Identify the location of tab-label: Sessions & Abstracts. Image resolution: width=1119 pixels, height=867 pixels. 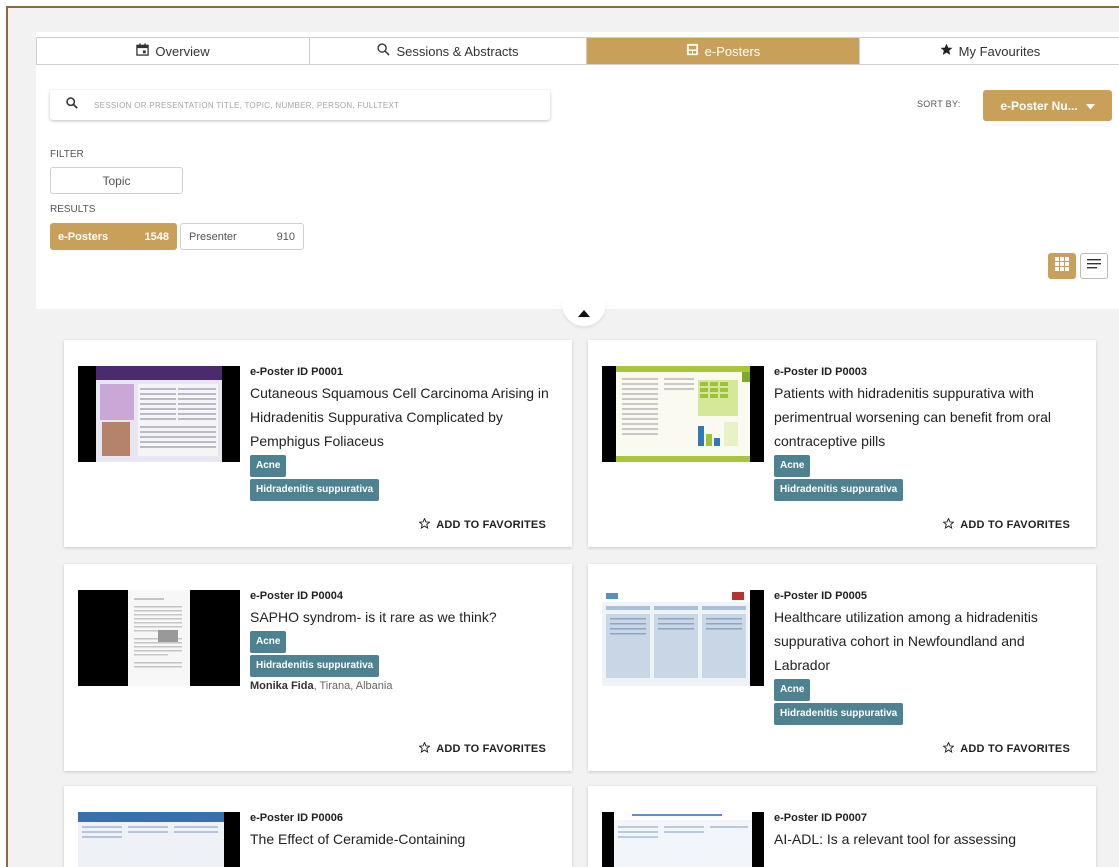
(457, 51).